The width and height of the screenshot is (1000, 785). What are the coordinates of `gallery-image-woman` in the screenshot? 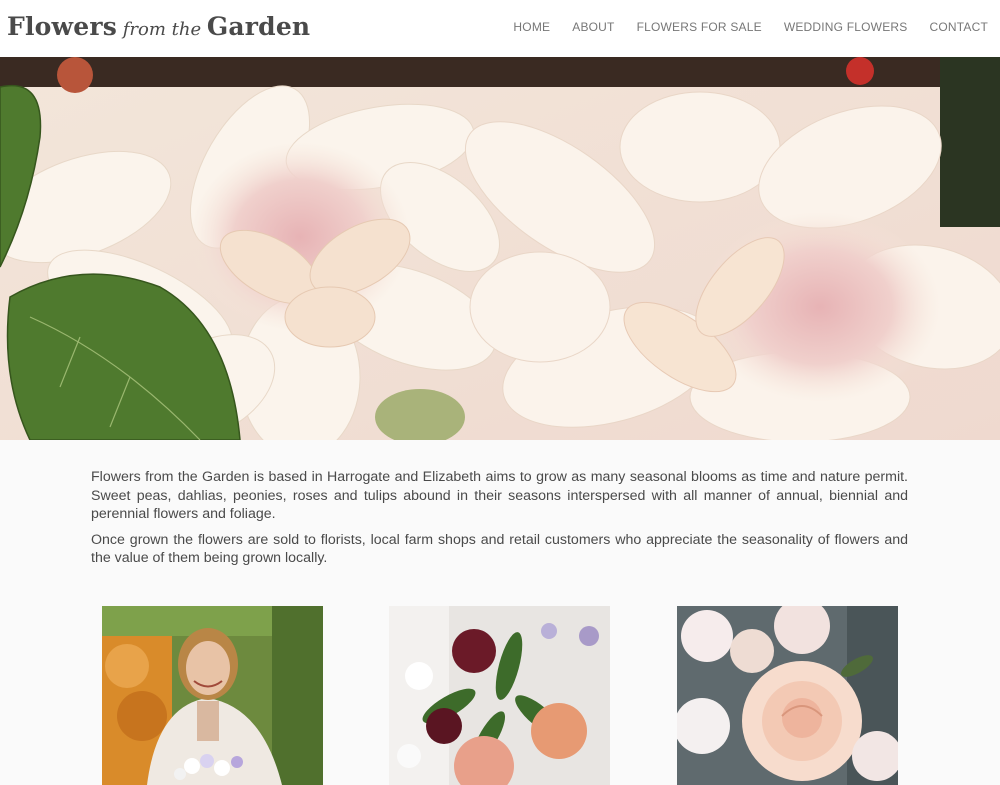 It's located at (212, 695).